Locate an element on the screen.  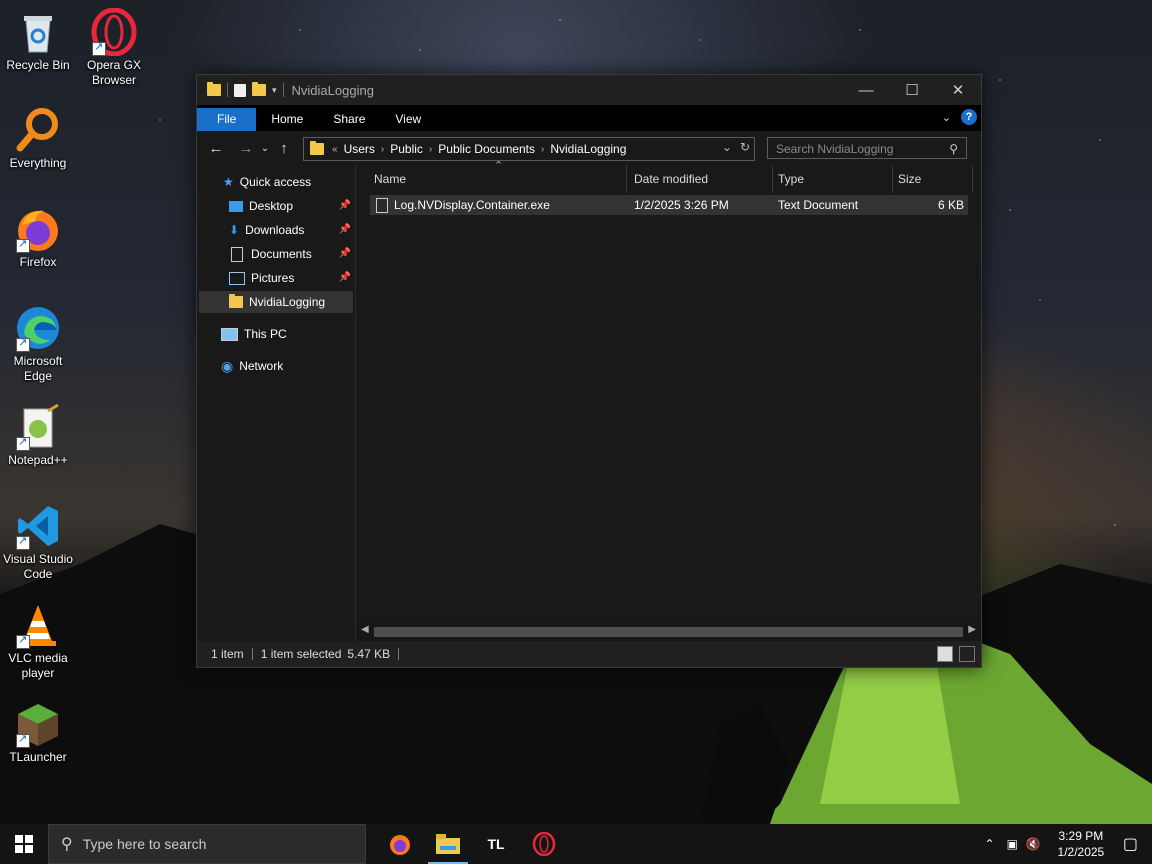
desktop-icon-everything: Everything is located at coordinates (38, 138).